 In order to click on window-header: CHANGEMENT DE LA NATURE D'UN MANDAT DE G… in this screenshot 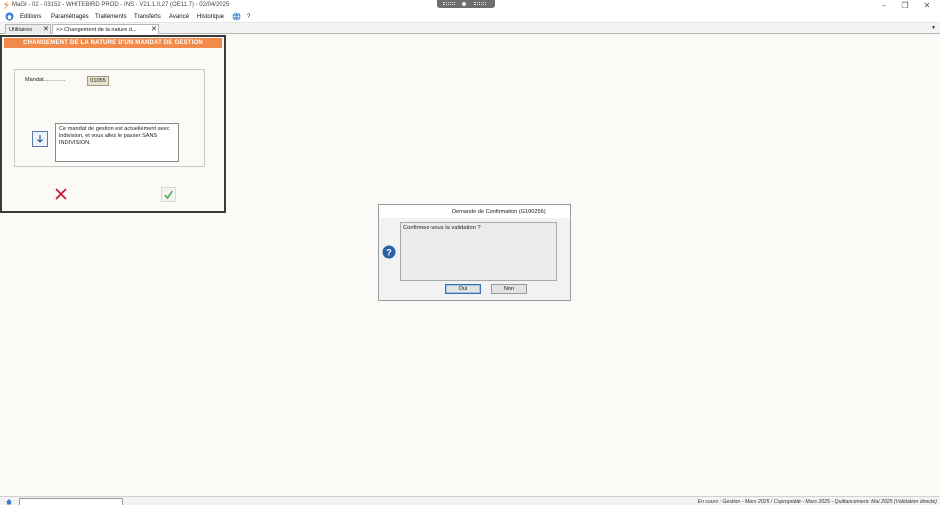, I will do `click(113, 43)`.